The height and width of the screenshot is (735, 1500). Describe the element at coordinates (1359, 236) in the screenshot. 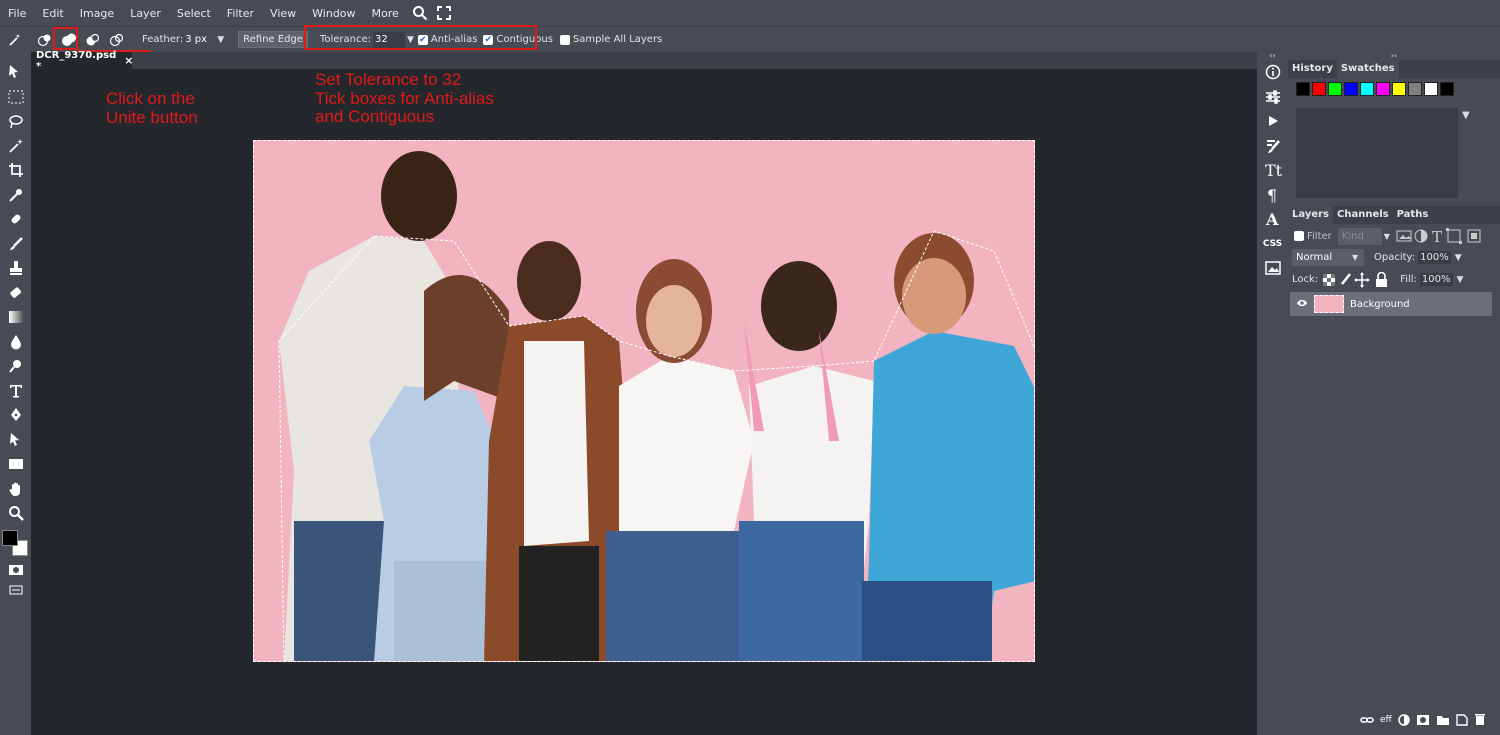

I see `kind-select: Kind` at that location.